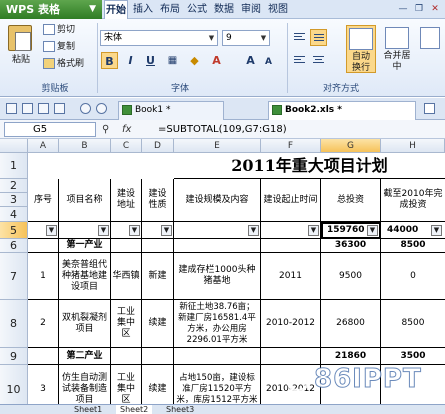  I want to click on redo-icon, so click(101, 108).